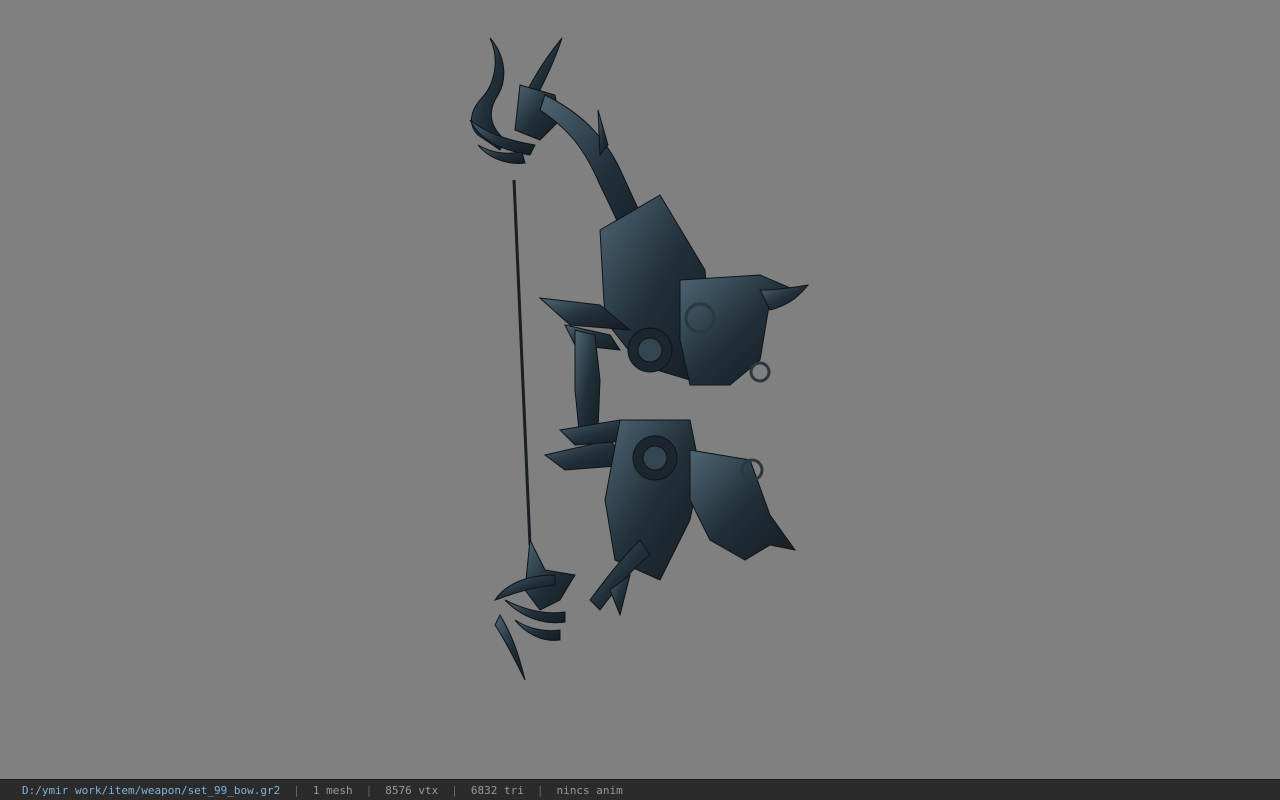 The width and height of the screenshot is (1280, 800). Describe the element at coordinates (151, 790) in the screenshot. I see `file-path: D:/ymir work/item/weapon/set_99_bow.gr2` at that location.